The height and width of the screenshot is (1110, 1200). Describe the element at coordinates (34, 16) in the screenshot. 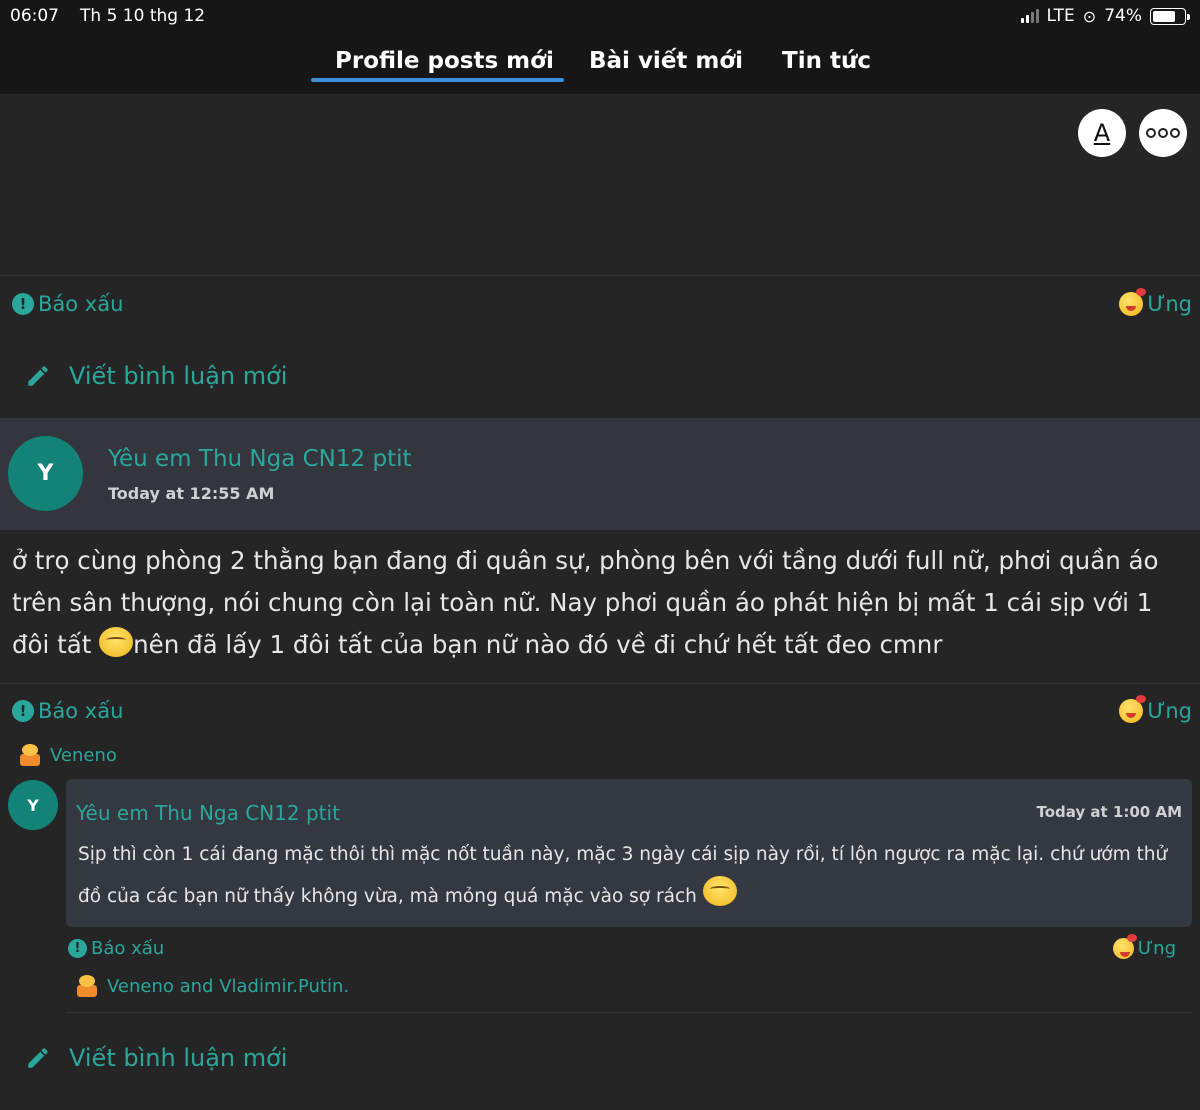

I see `status-time: 06:07` at that location.